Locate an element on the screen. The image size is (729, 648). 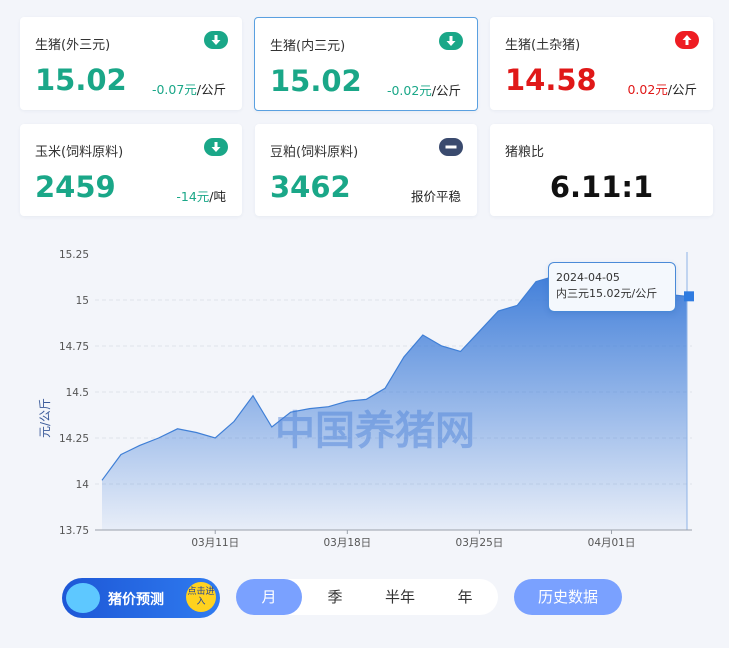
forecast-label: 猪价预测 is located at coordinates (136, 600).